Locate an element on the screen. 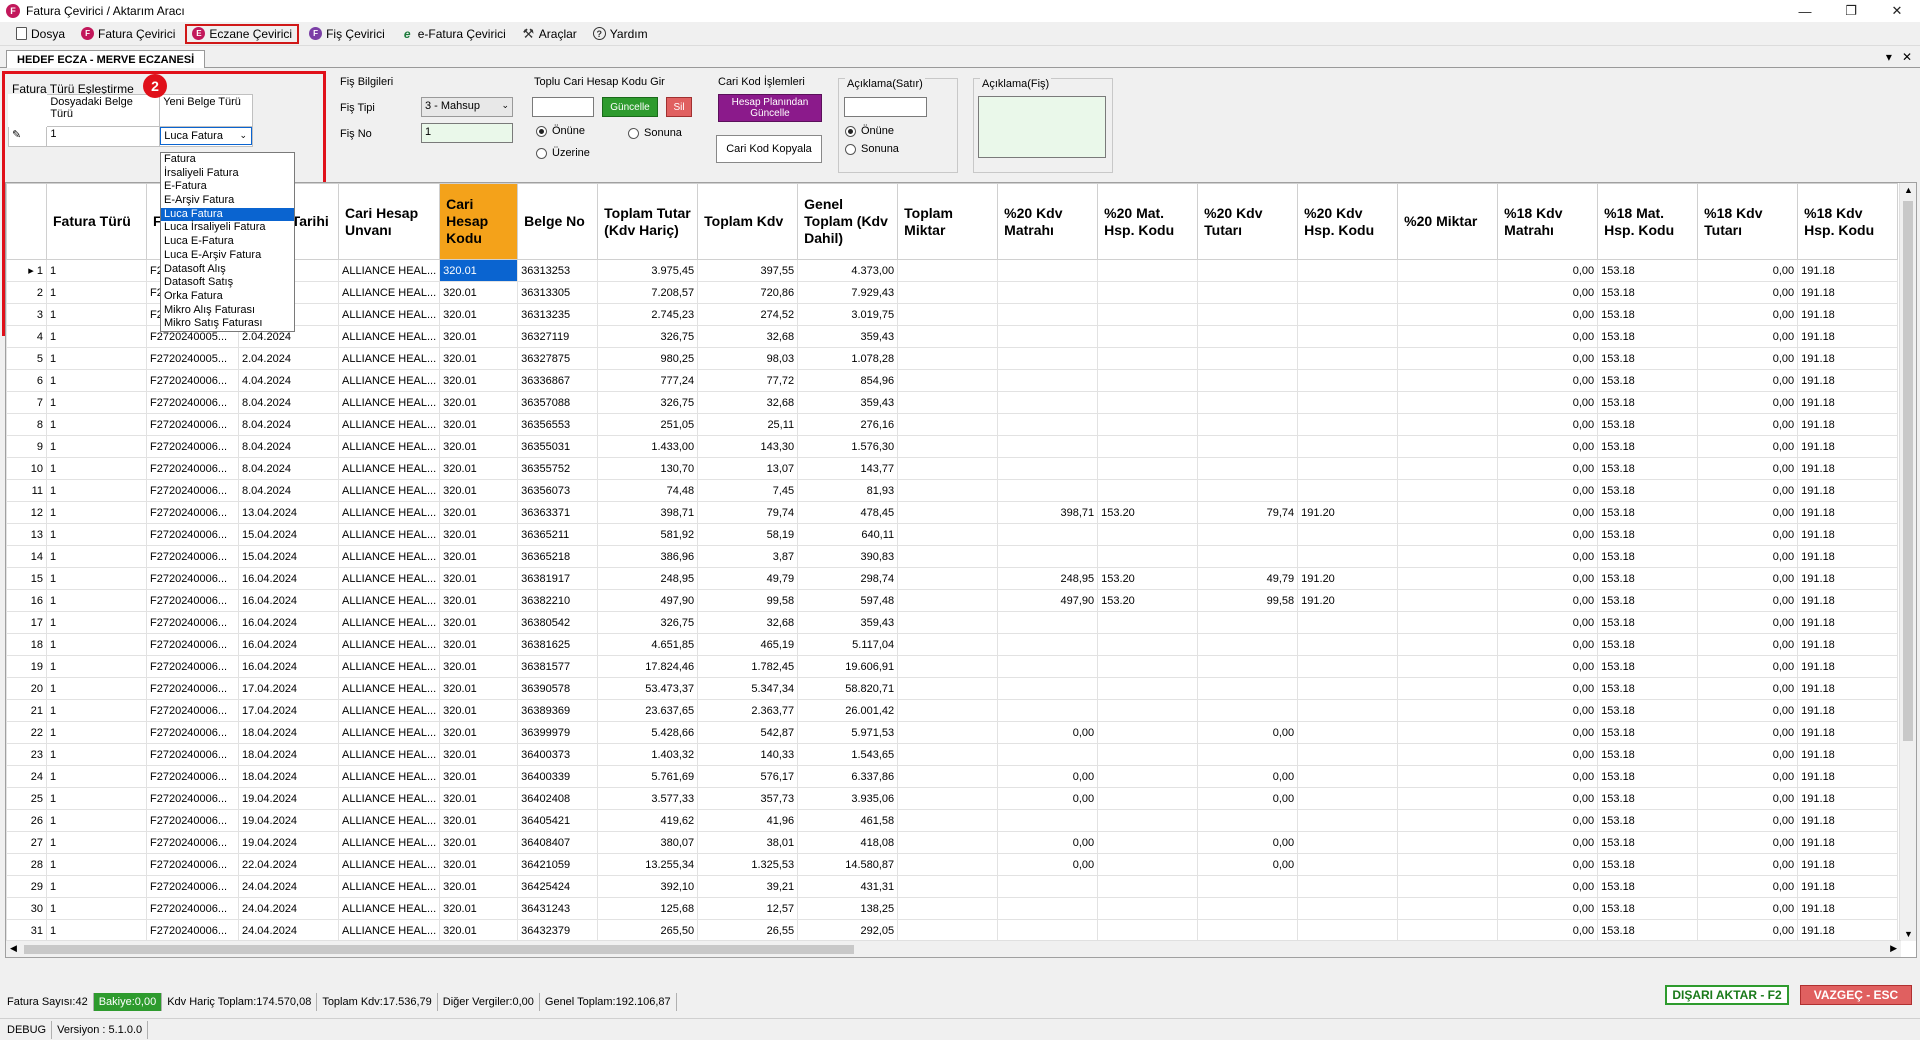  grid-cell: 359,43 is located at coordinates (848, 622).